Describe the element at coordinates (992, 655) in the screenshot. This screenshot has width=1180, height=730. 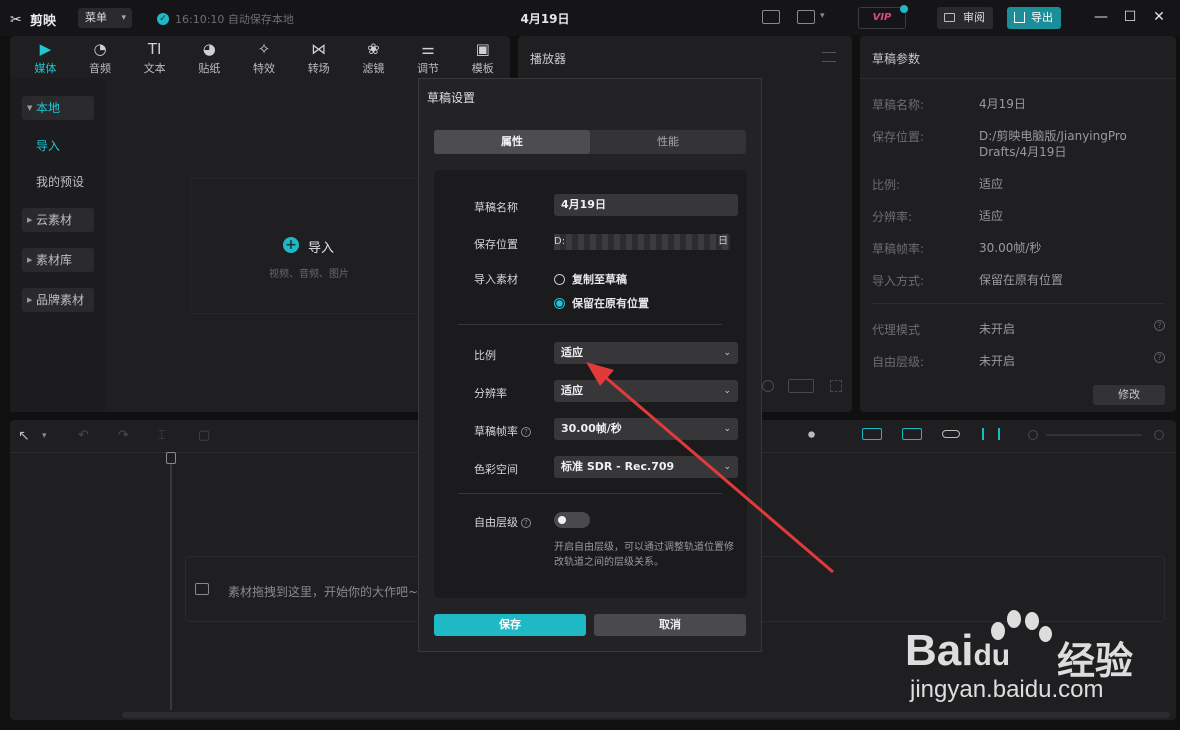
I see `watermark-du: du` at that location.